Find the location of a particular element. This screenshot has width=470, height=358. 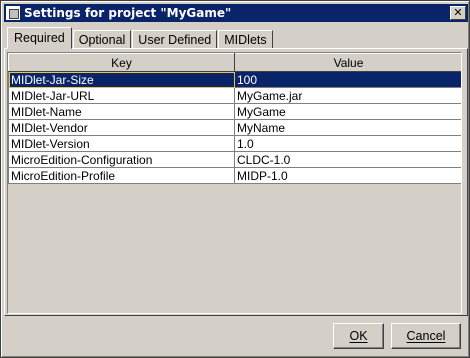

key-cell: MIDlet-Jar-URL is located at coordinates (121, 95).